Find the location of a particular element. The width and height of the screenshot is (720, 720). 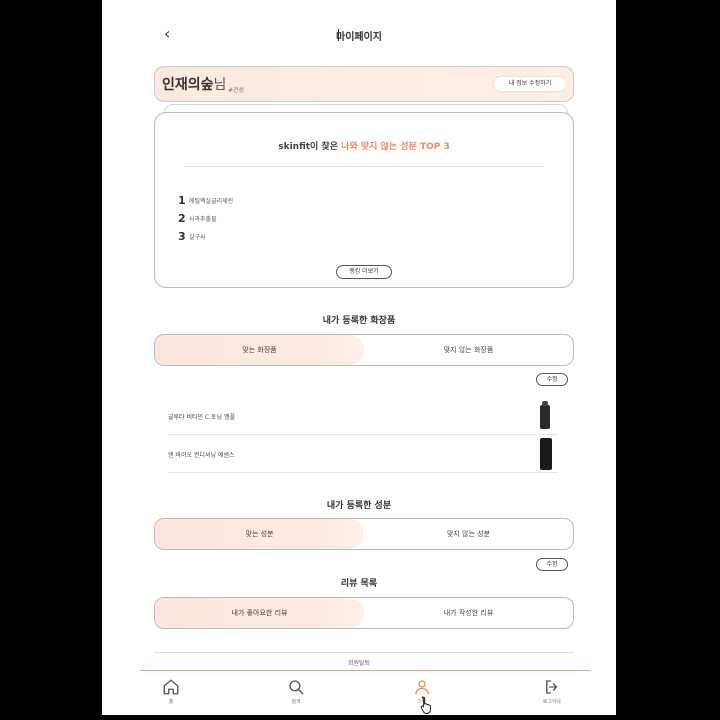

skin-type-tag: #건성 is located at coordinates (236, 90).